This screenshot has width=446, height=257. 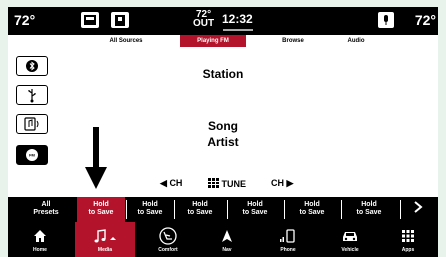 I want to click on channel-up-label: CH, so click(x=277, y=183).